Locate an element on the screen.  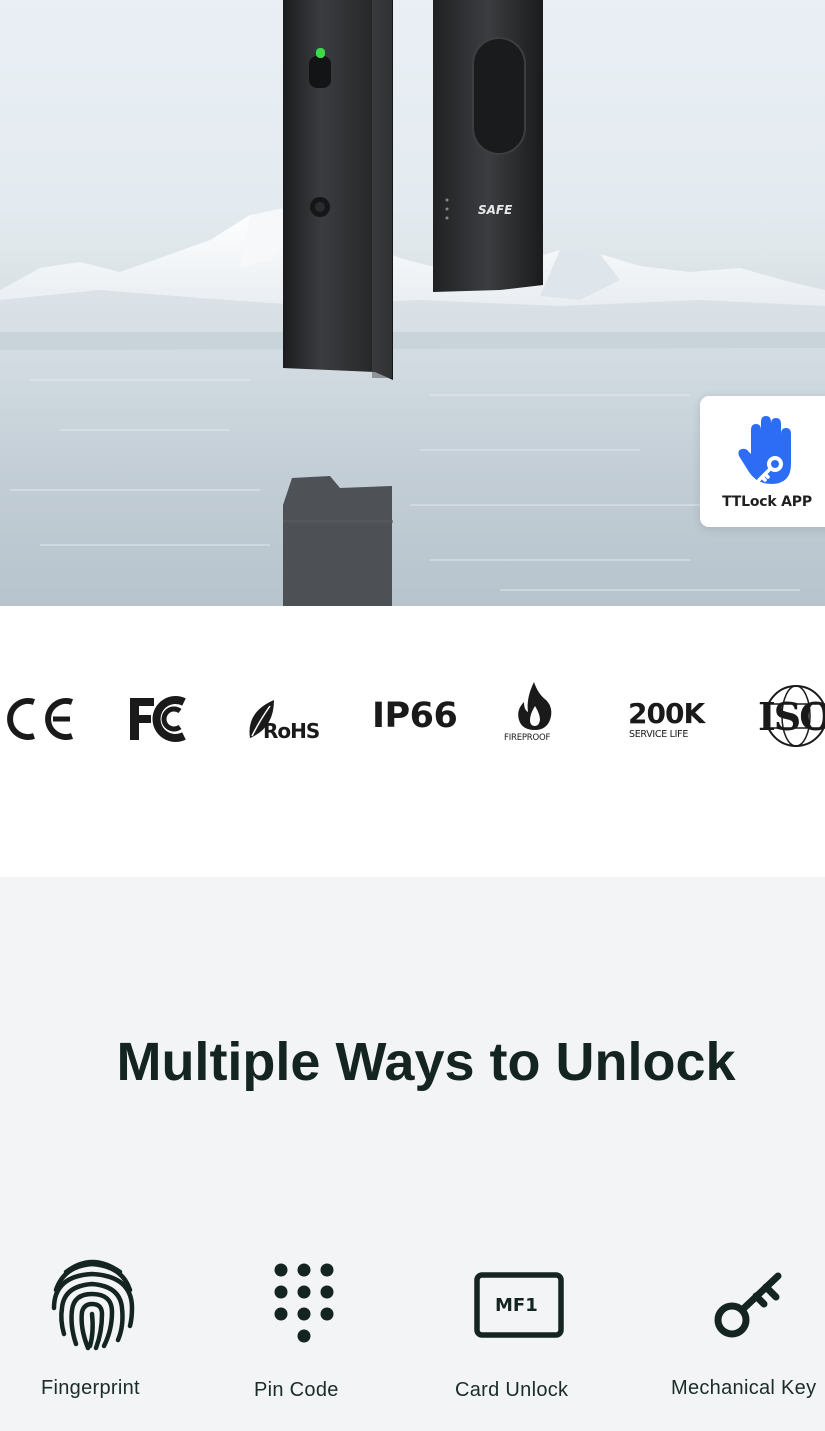
fcc-mark is located at coordinates (158, 719).